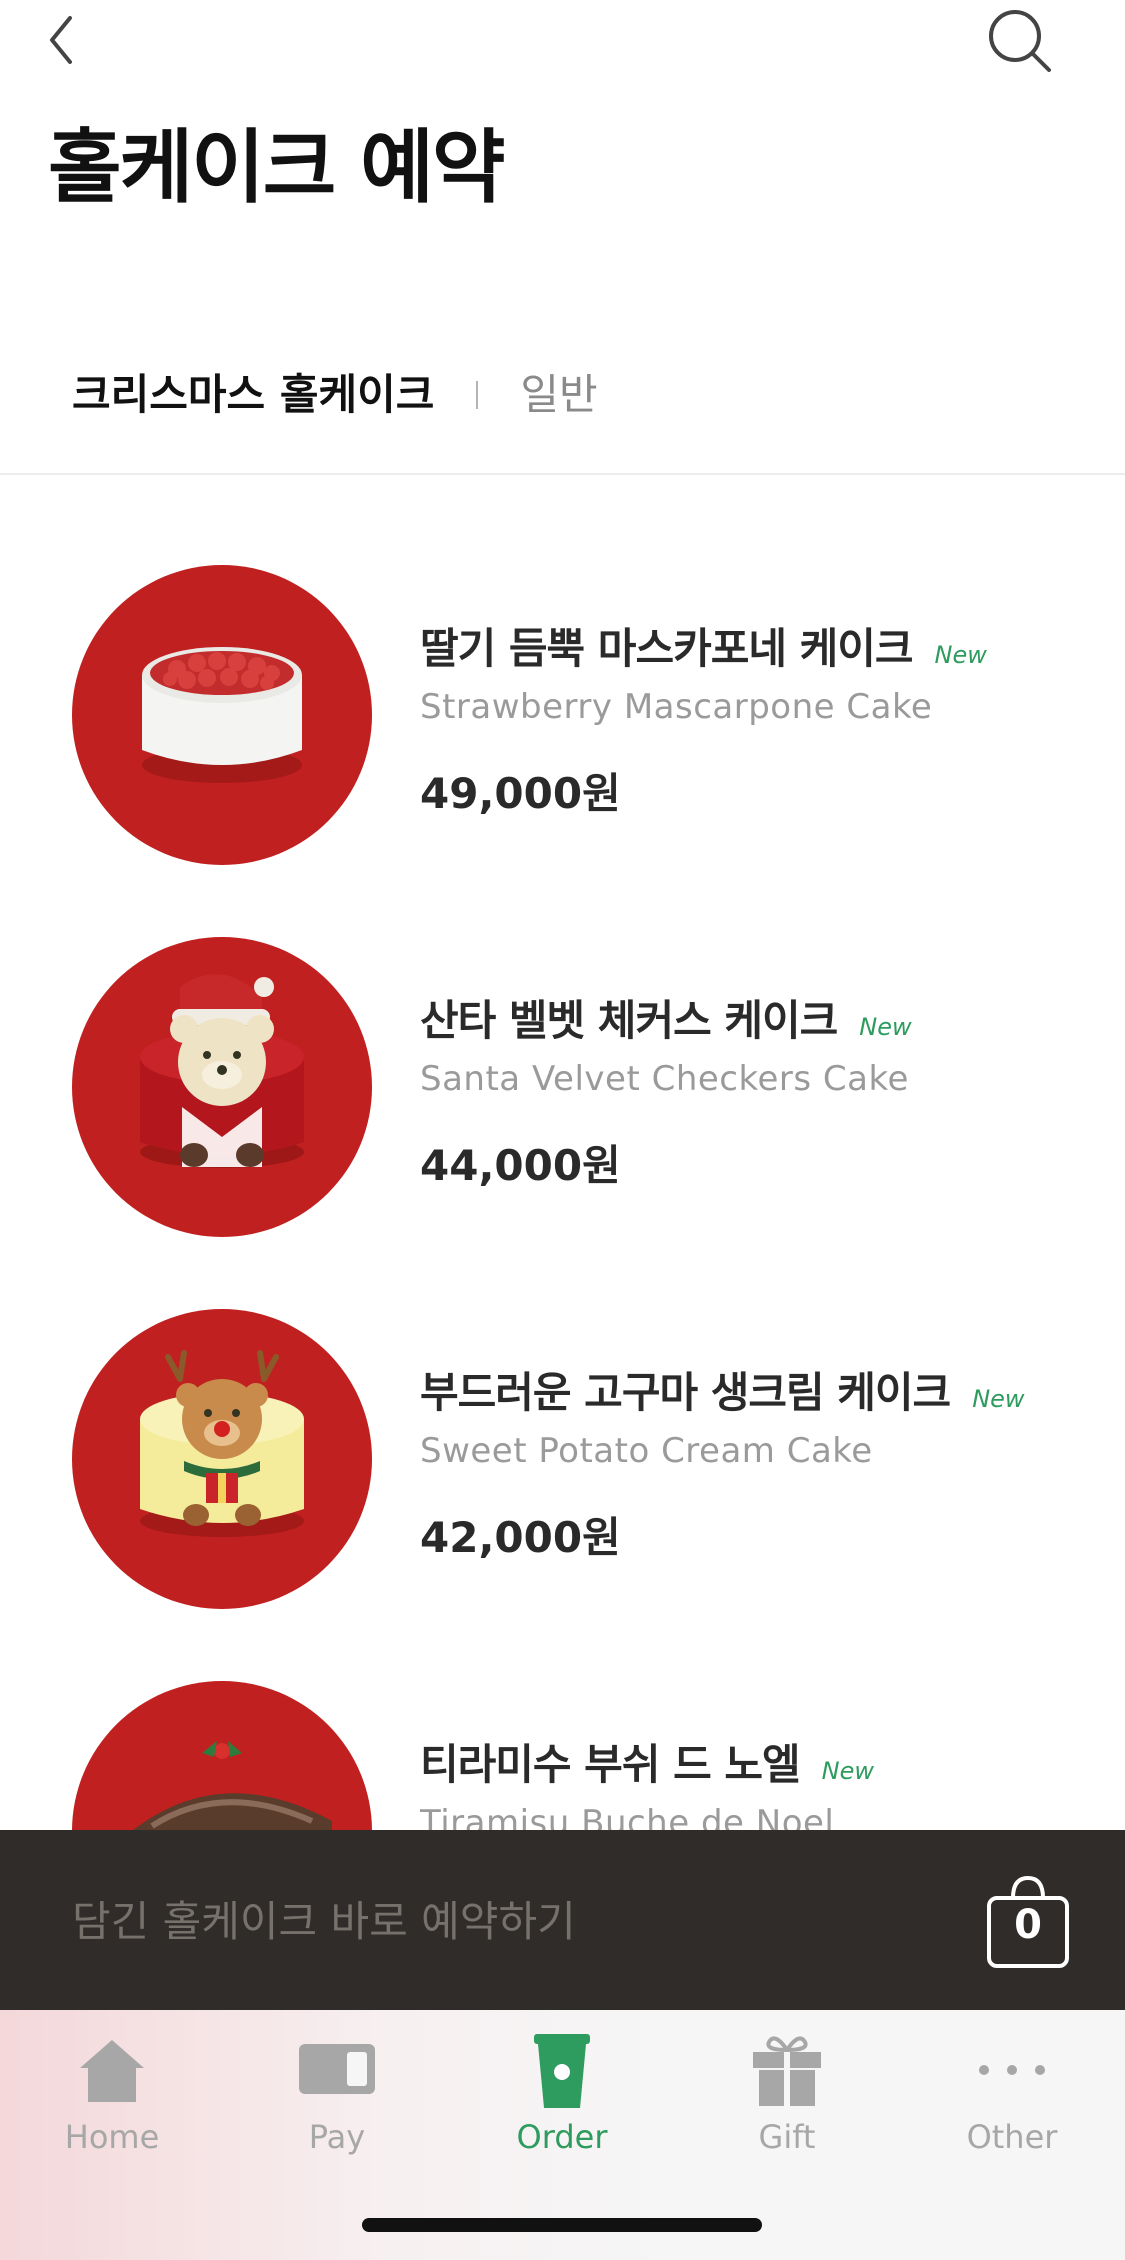  What do you see at coordinates (520, 1537) in the screenshot?
I see `product-price: 42,000원` at bounding box center [520, 1537].